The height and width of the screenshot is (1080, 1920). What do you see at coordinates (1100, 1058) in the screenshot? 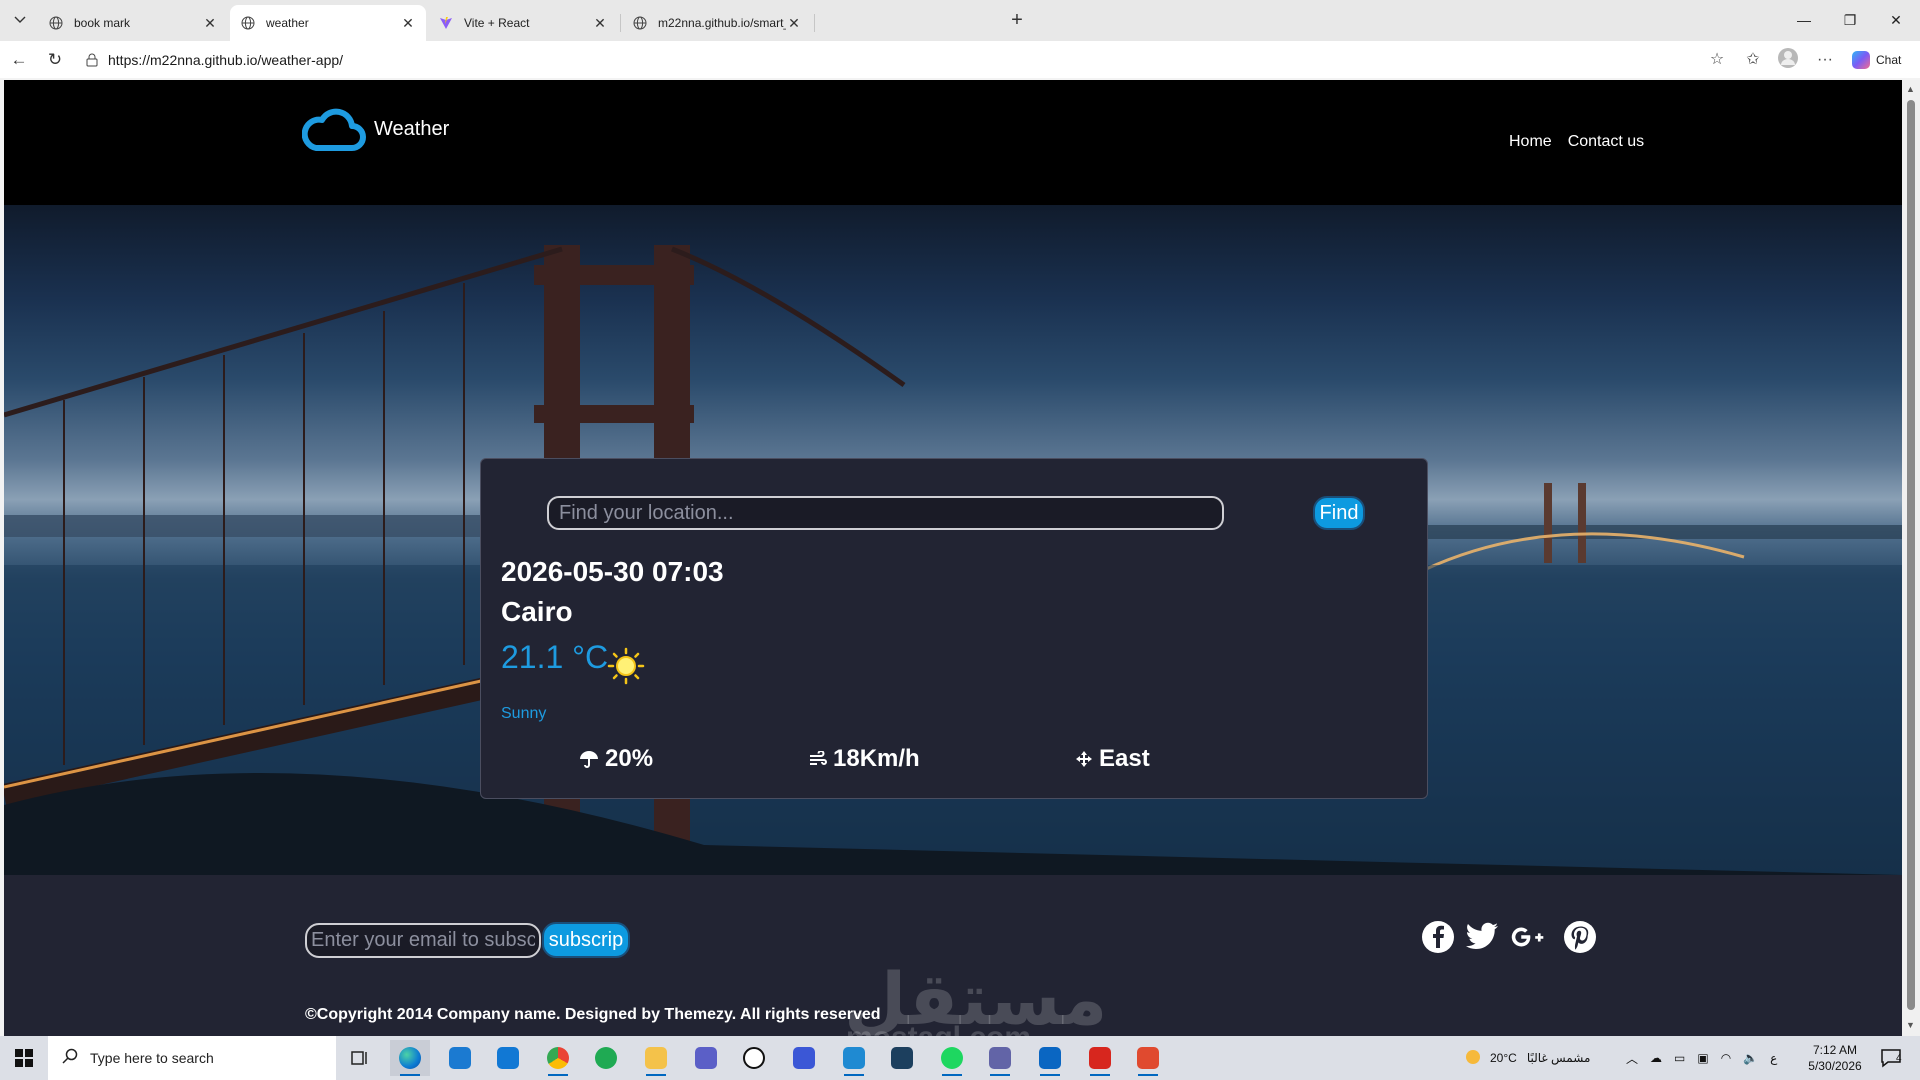
I see `acrobat-icon` at bounding box center [1100, 1058].